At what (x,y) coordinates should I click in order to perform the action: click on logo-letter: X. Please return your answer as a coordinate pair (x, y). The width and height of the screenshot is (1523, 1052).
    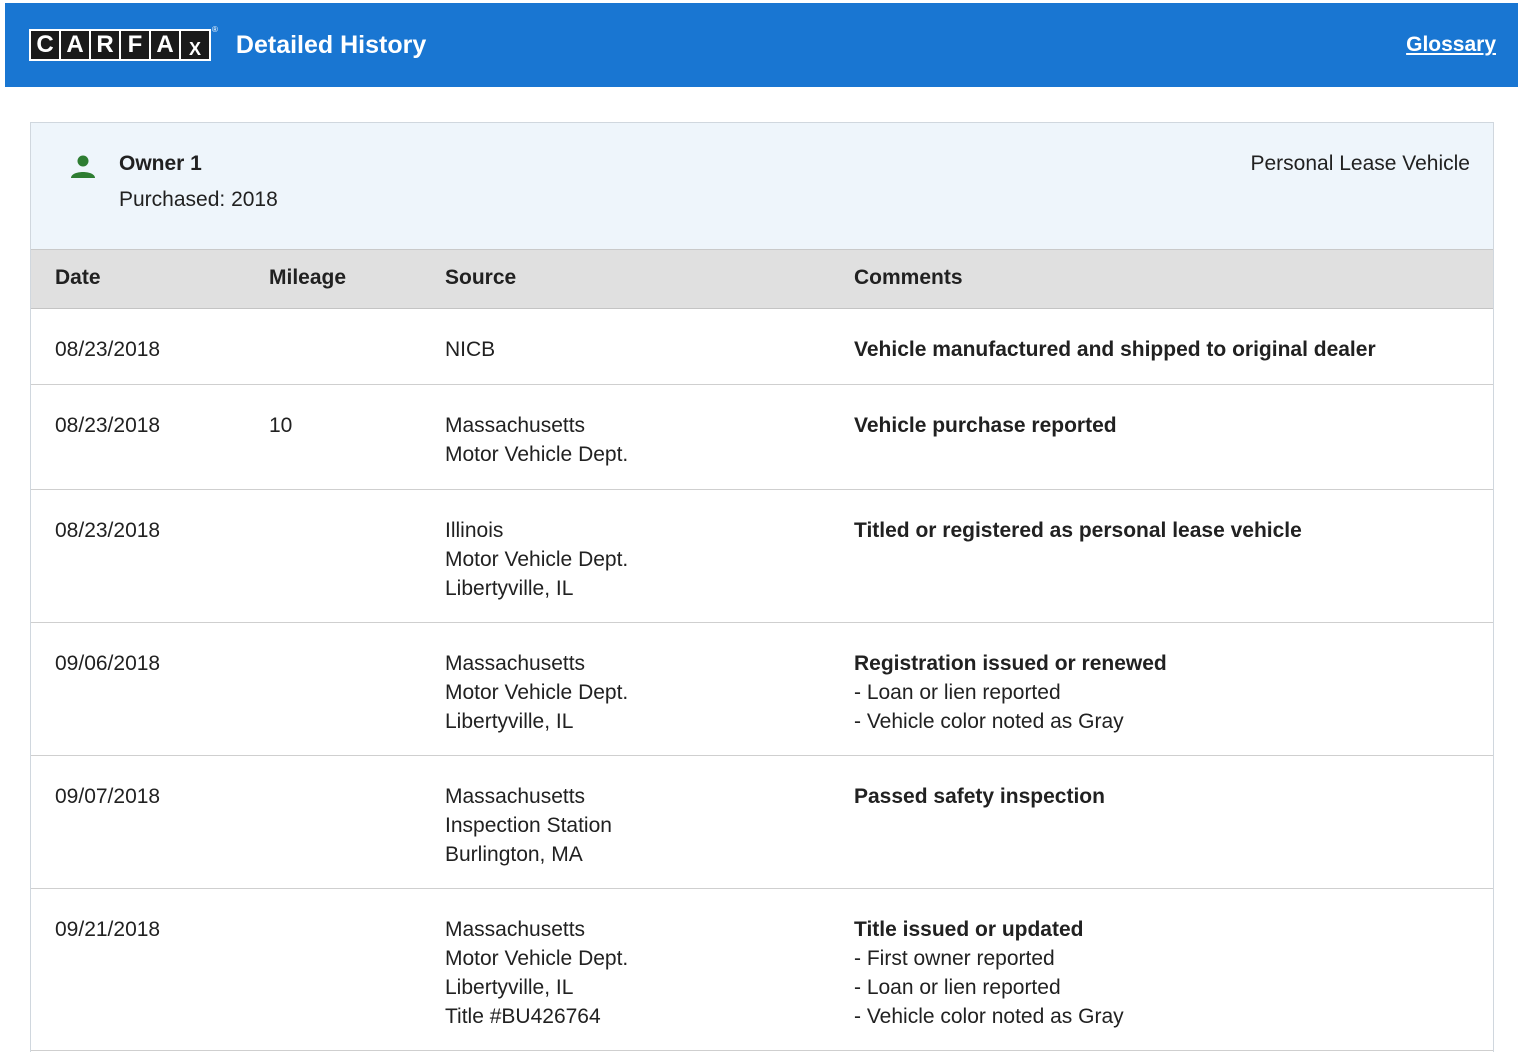
    Looking at the image, I should click on (195, 45).